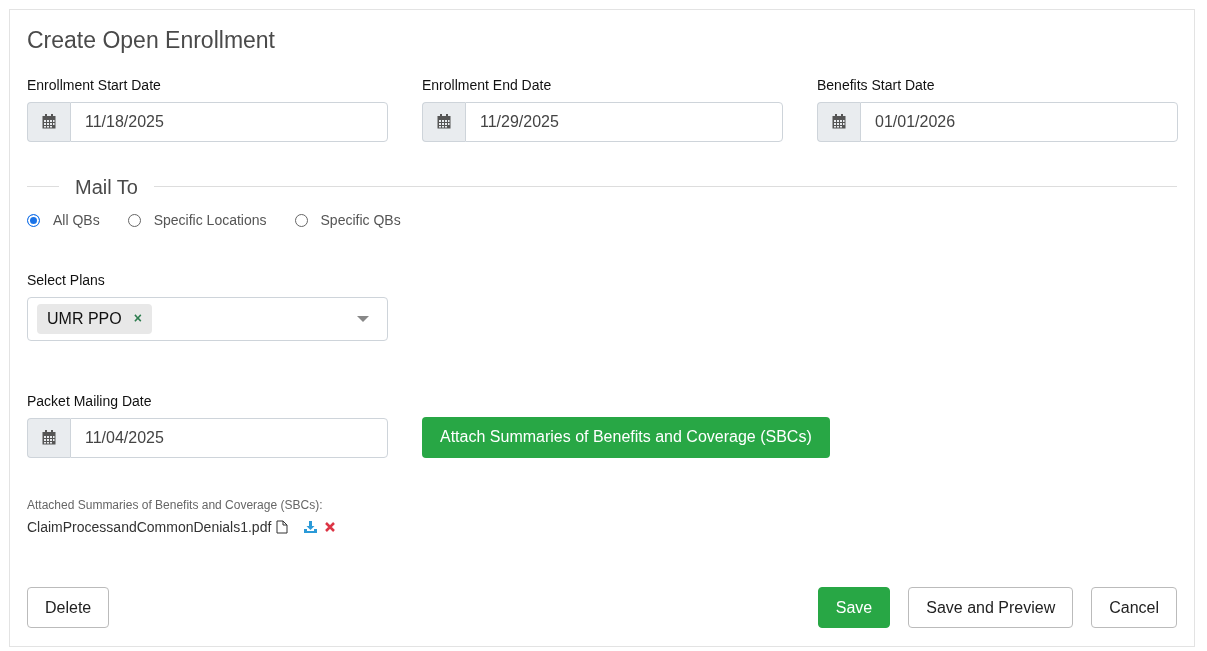 The height and width of the screenshot is (651, 1207). I want to click on download-icon, so click(311, 527).